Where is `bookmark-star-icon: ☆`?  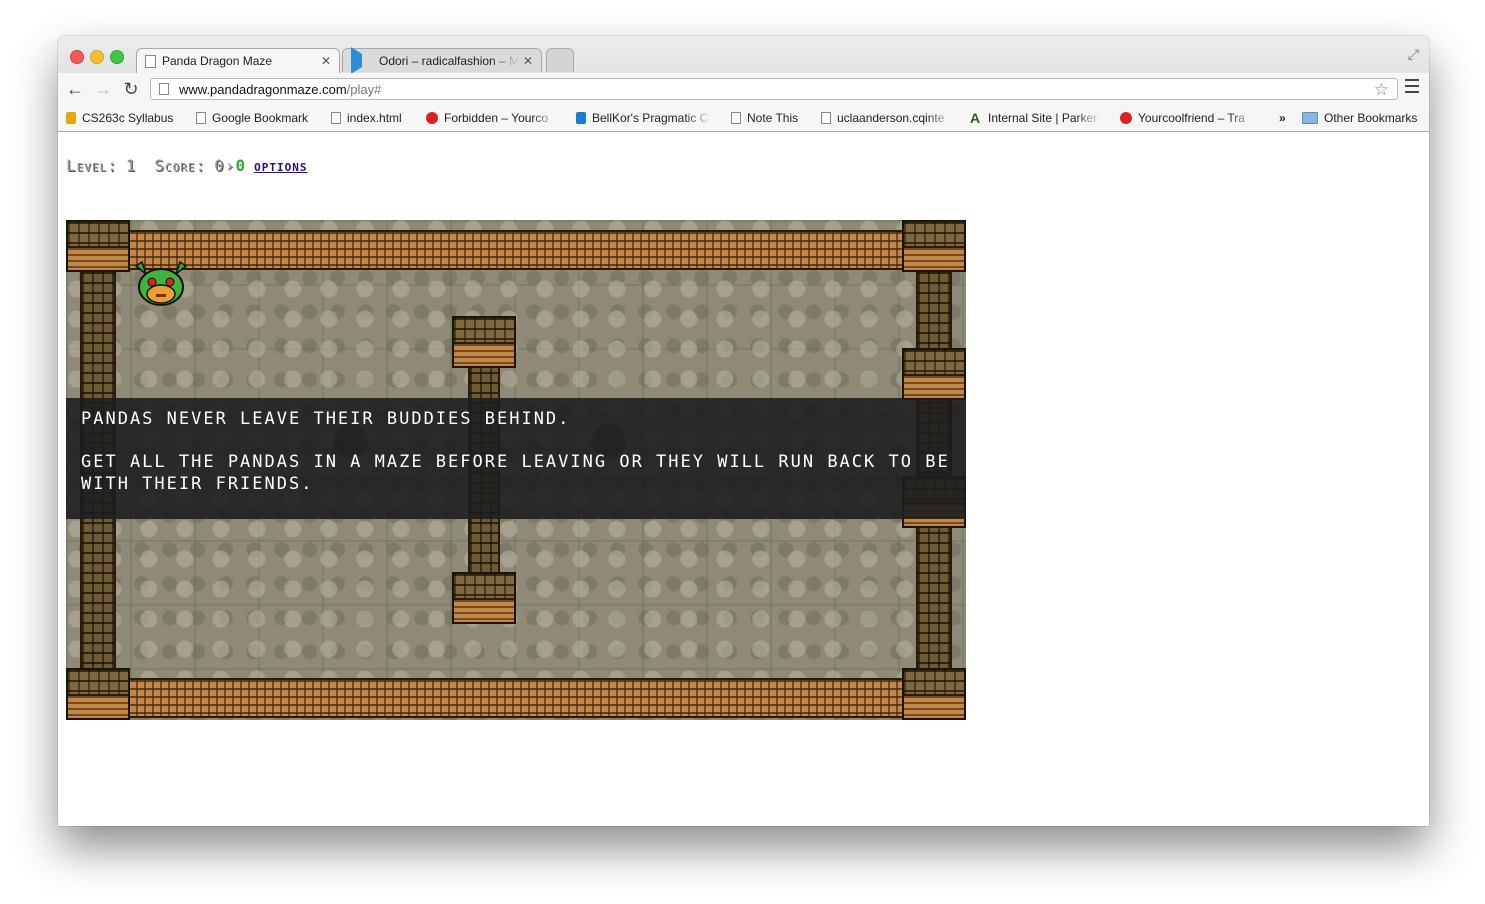 bookmark-star-icon: ☆ is located at coordinates (1381, 90).